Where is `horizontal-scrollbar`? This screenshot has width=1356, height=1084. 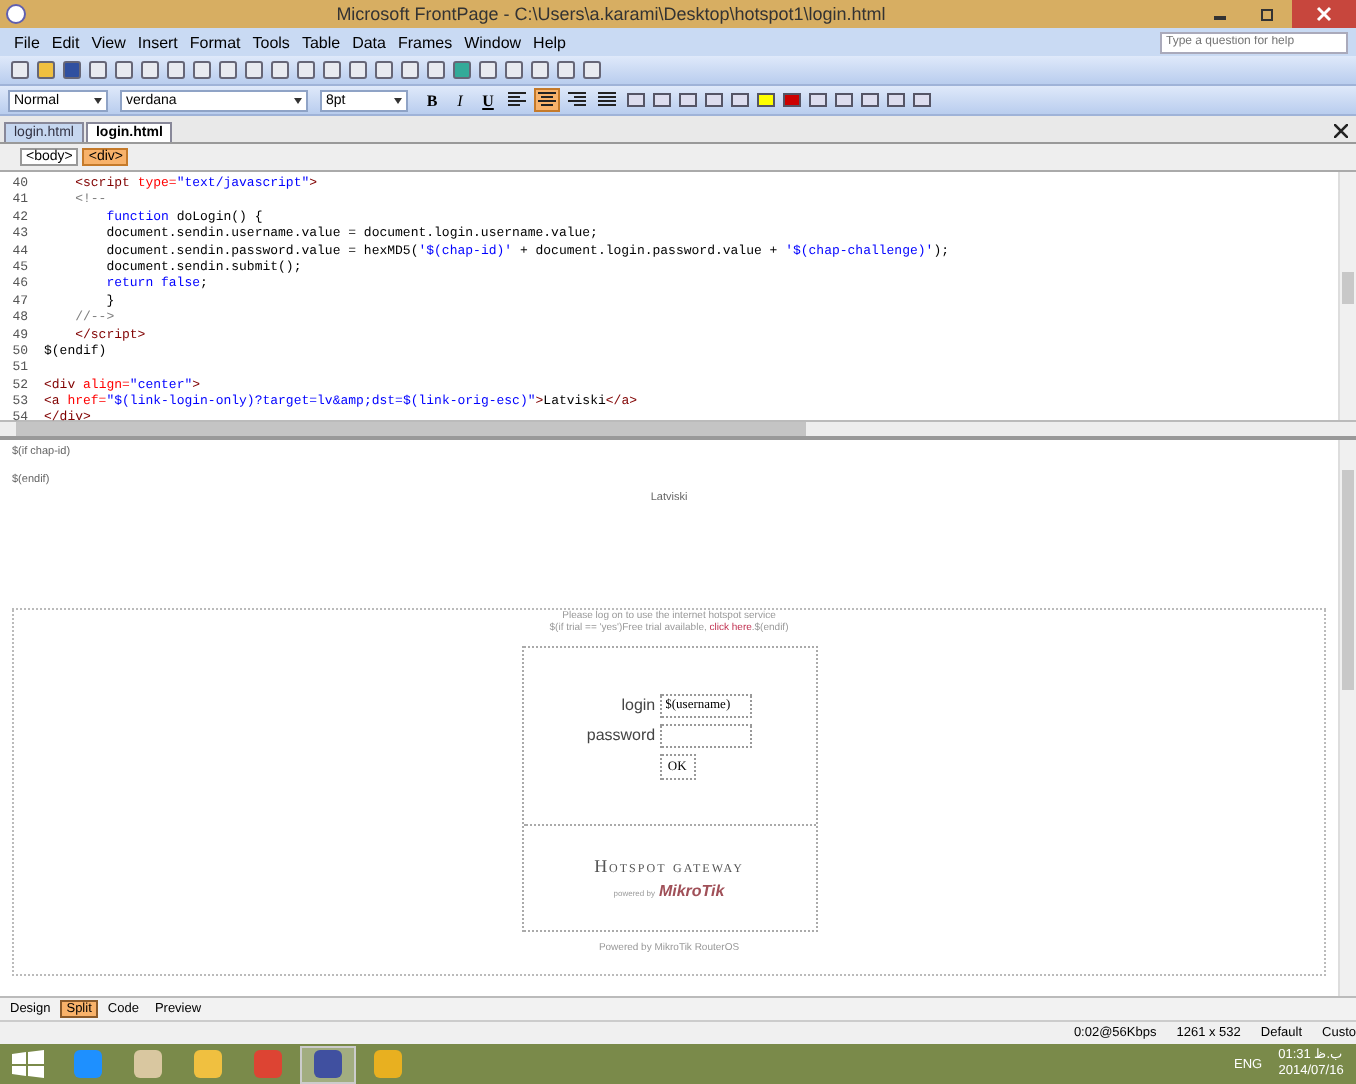 horizontal-scrollbar is located at coordinates (678, 431).